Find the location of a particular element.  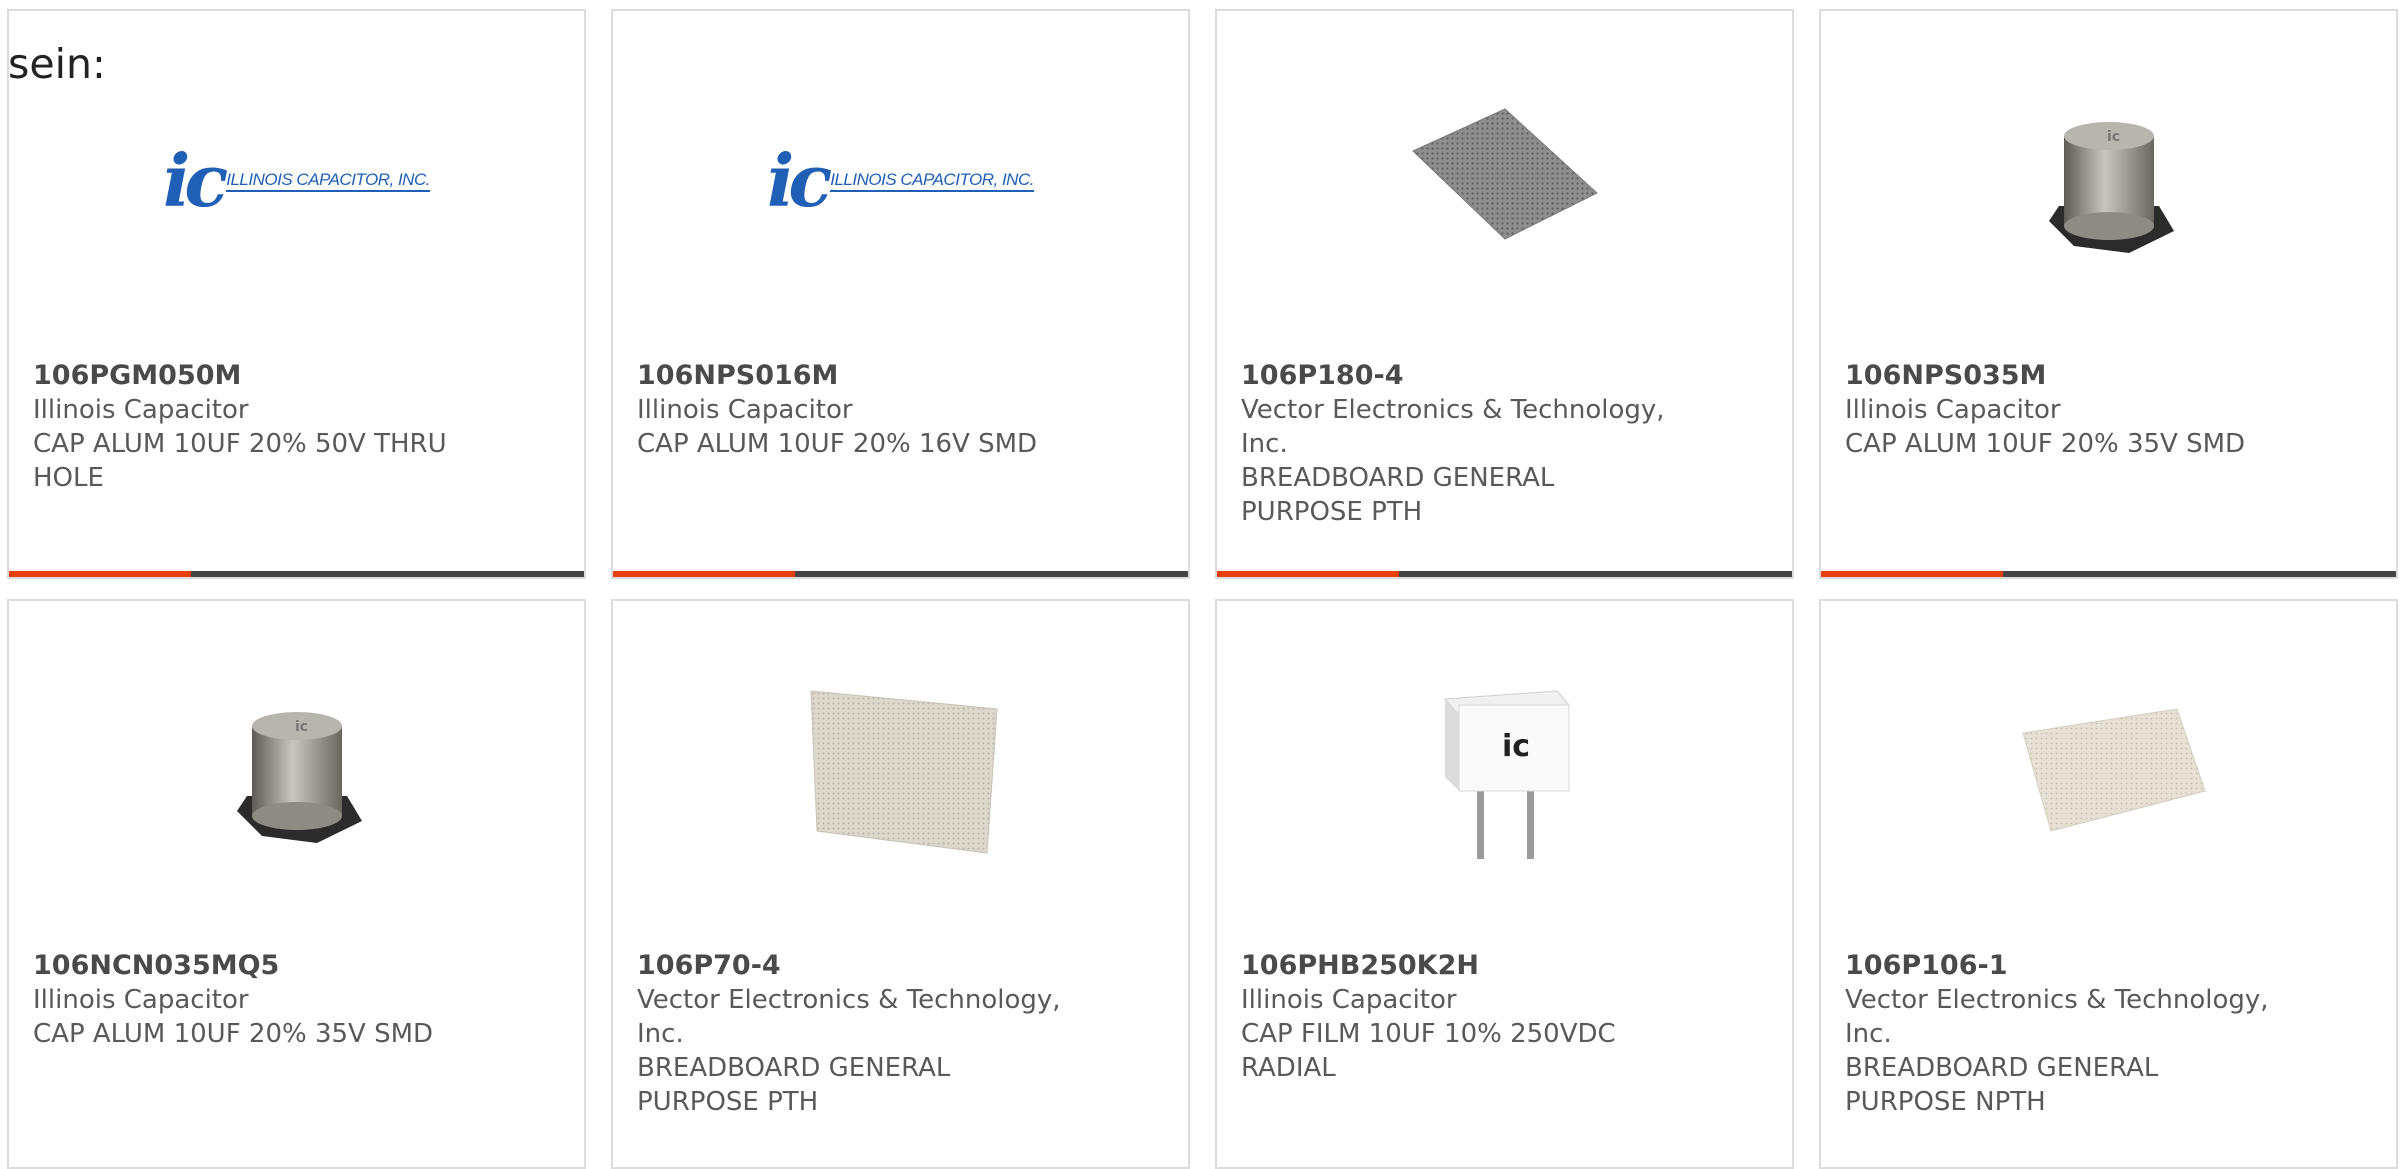

part-number: 106NCN035MQ5 is located at coordinates (258, 966).